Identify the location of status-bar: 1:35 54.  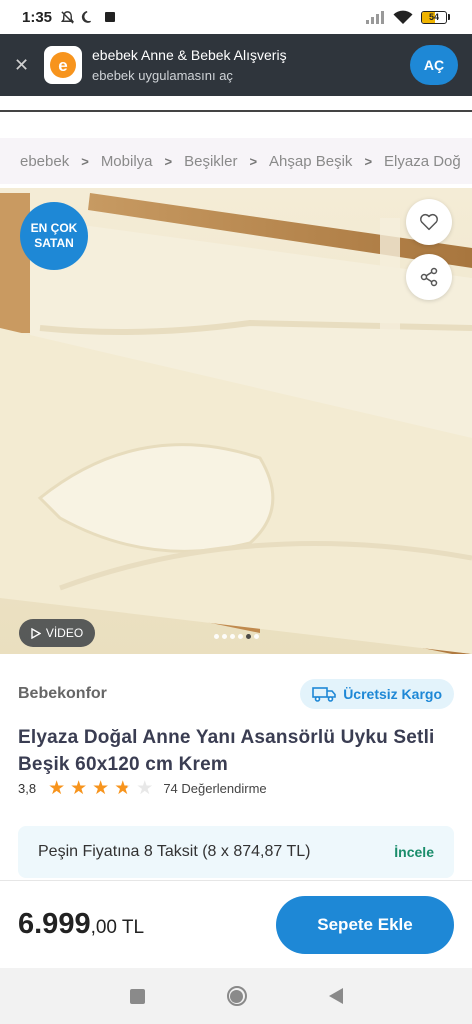
(236, 17).